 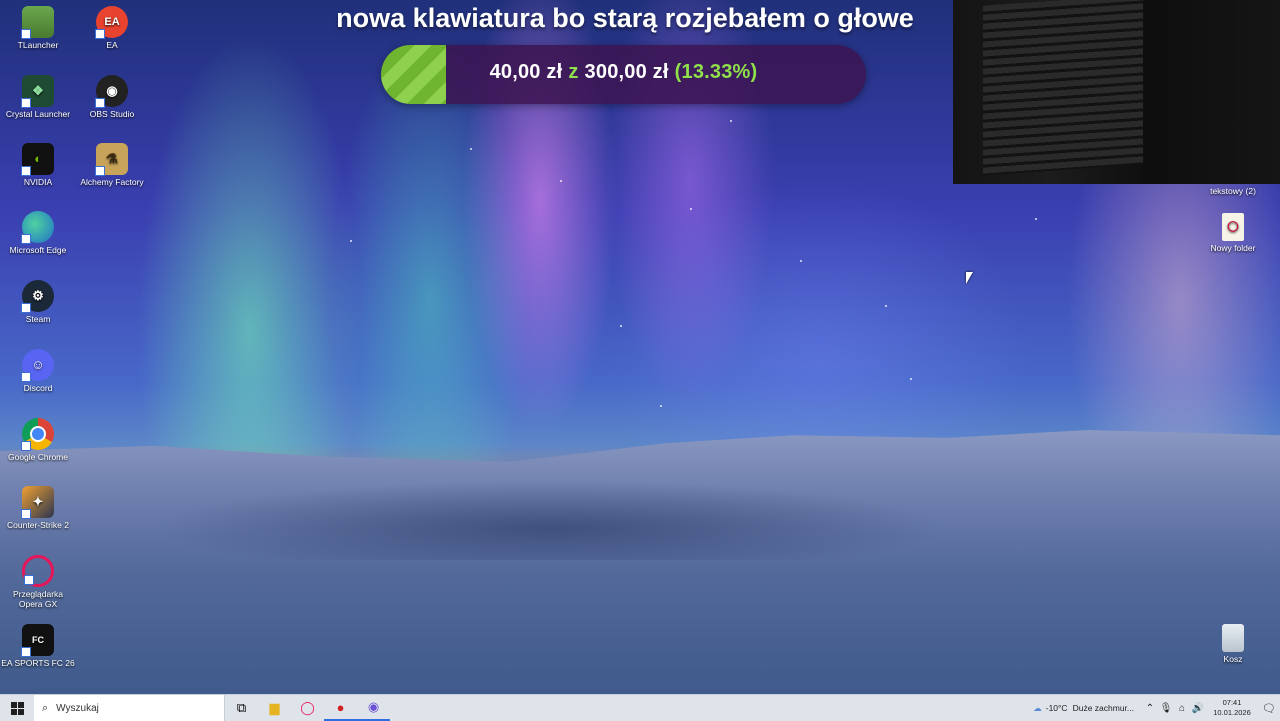 What do you see at coordinates (38, 388) in the screenshot?
I see `desktop-icon-label: Discord` at bounding box center [38, 388].